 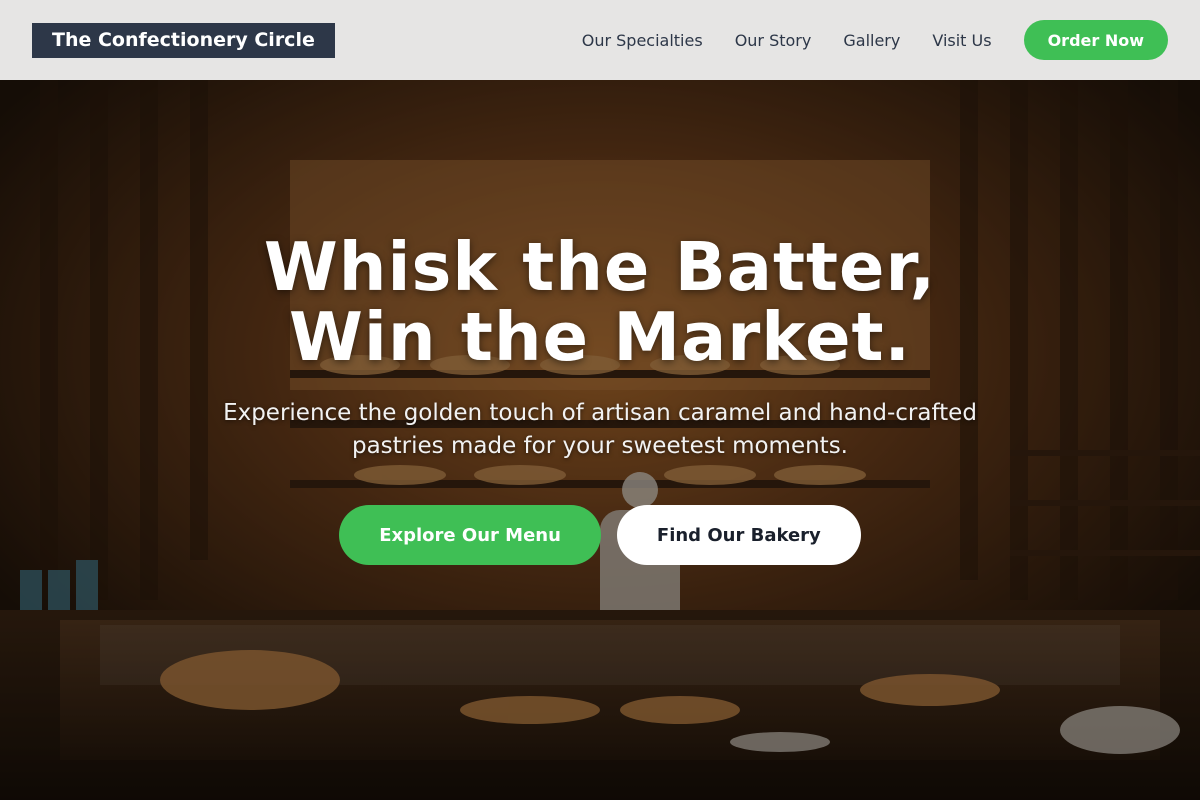 What do you see at coordinates (961, 40) in the screenshot?
I see `nav-link-visit: Visit Us` at bounding box center [961, 40].